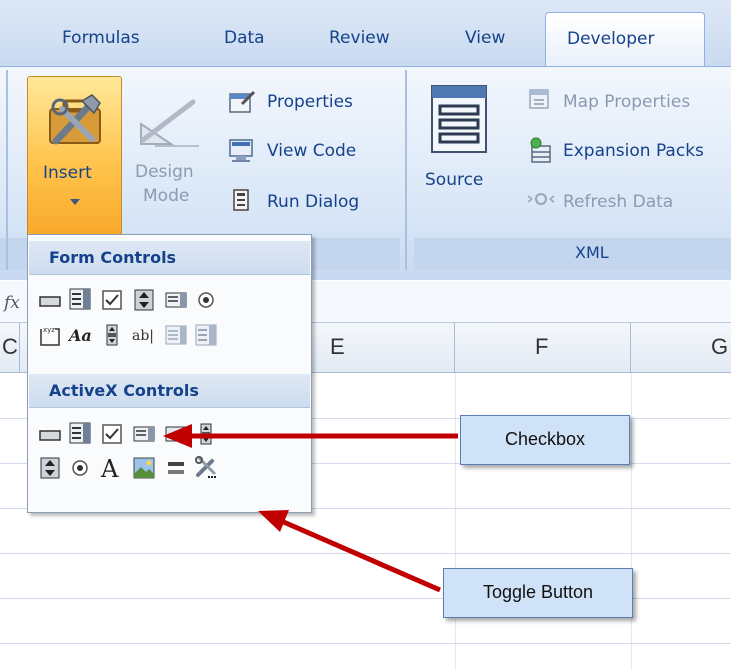 This screenshot has height=670, width=731. What do you see at coordinates (310, 508) in the screenshot?
I see `annotation-arrows` at bounding box center [310, 508].